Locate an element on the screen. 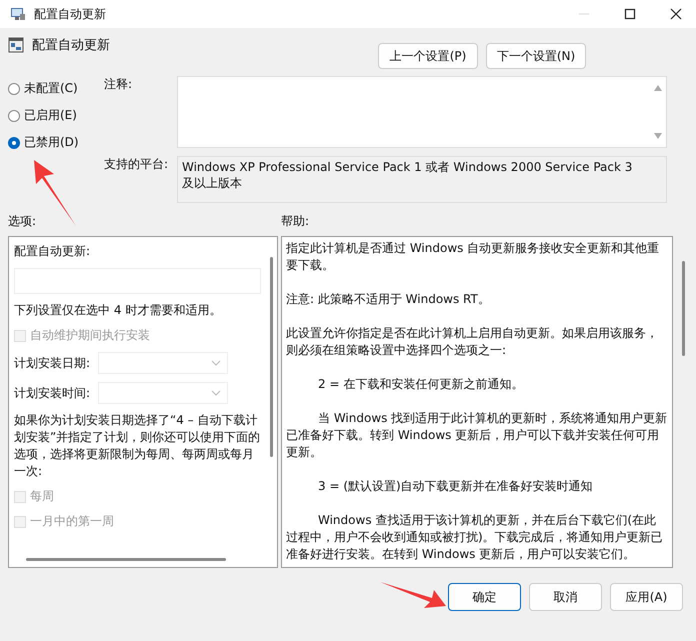  platform-label: 支持的平台: is located at coordinates (137, 164).